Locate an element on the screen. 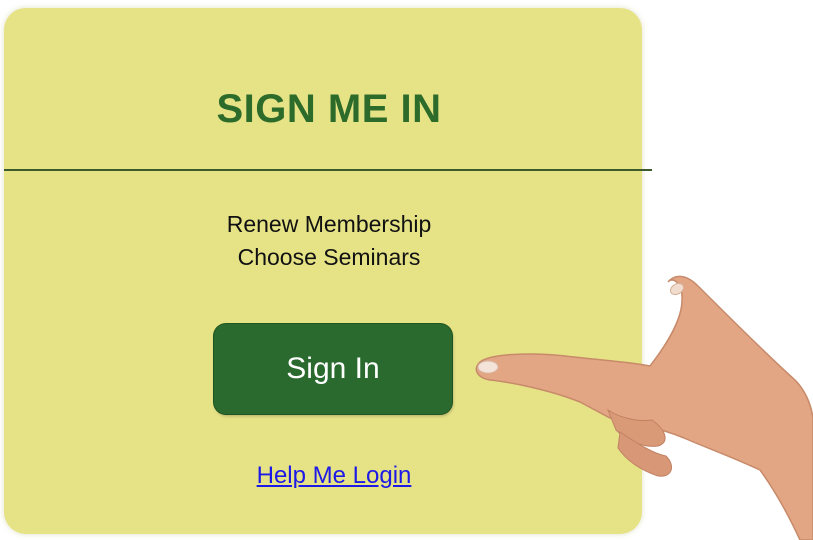 Image resolution: width=813 pixels, height=540 pixels. sign-in-button: Sign In is located at coordinates (333, 369).